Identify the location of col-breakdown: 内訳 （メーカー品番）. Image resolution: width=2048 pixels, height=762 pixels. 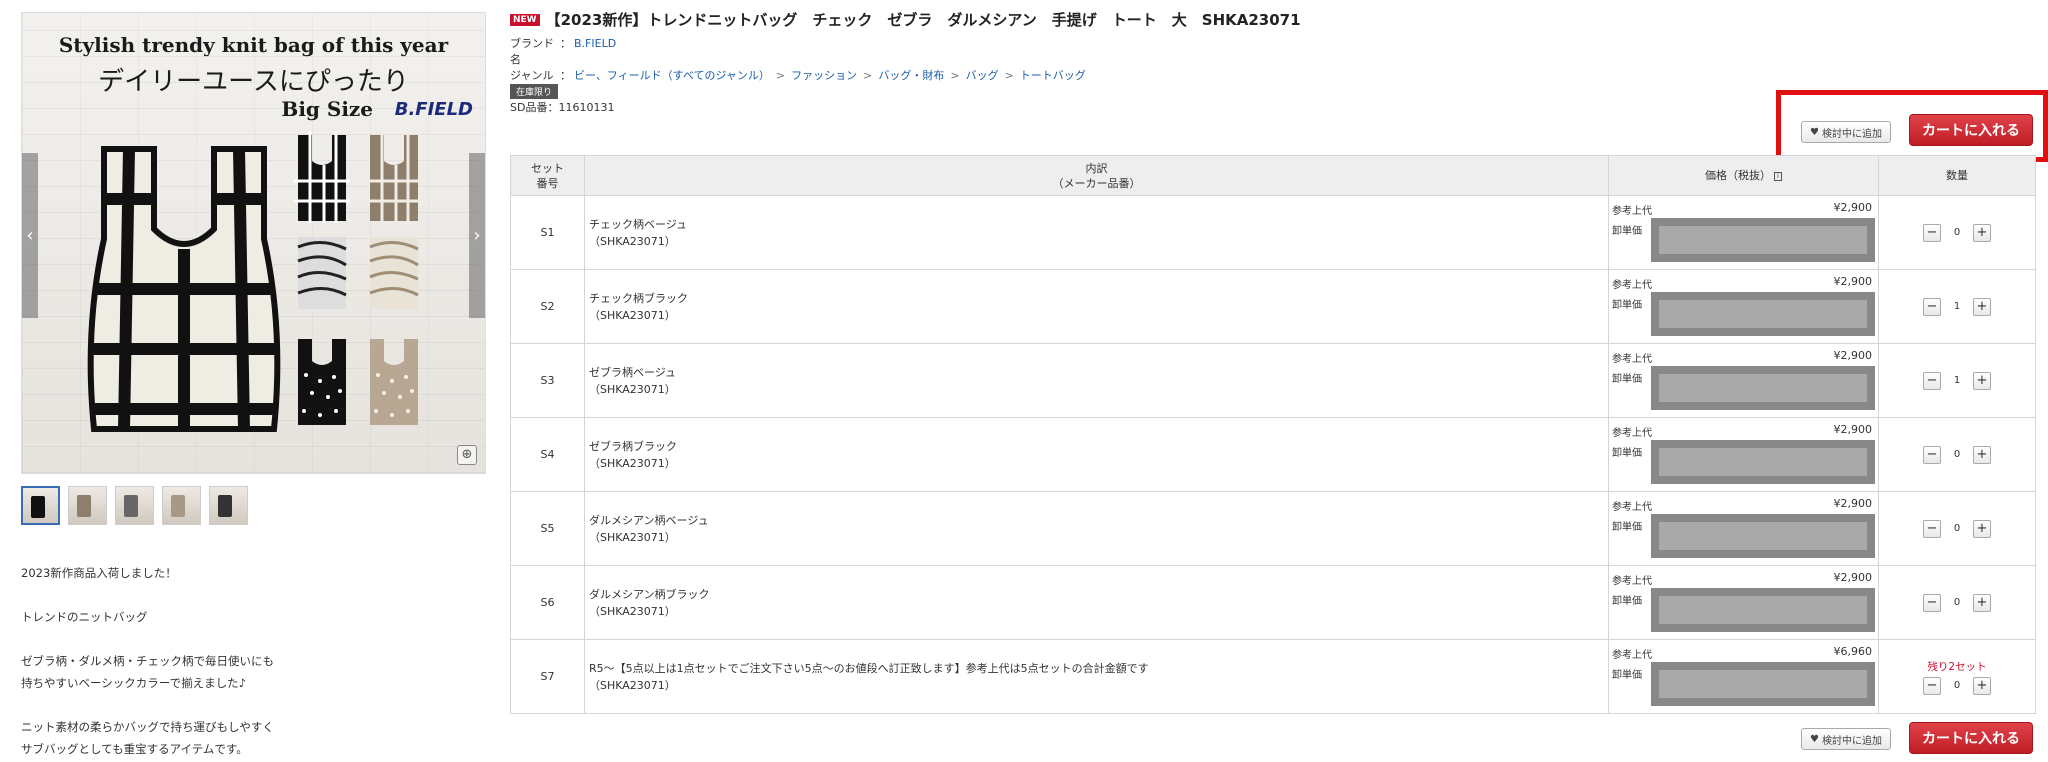
(1096, 175).